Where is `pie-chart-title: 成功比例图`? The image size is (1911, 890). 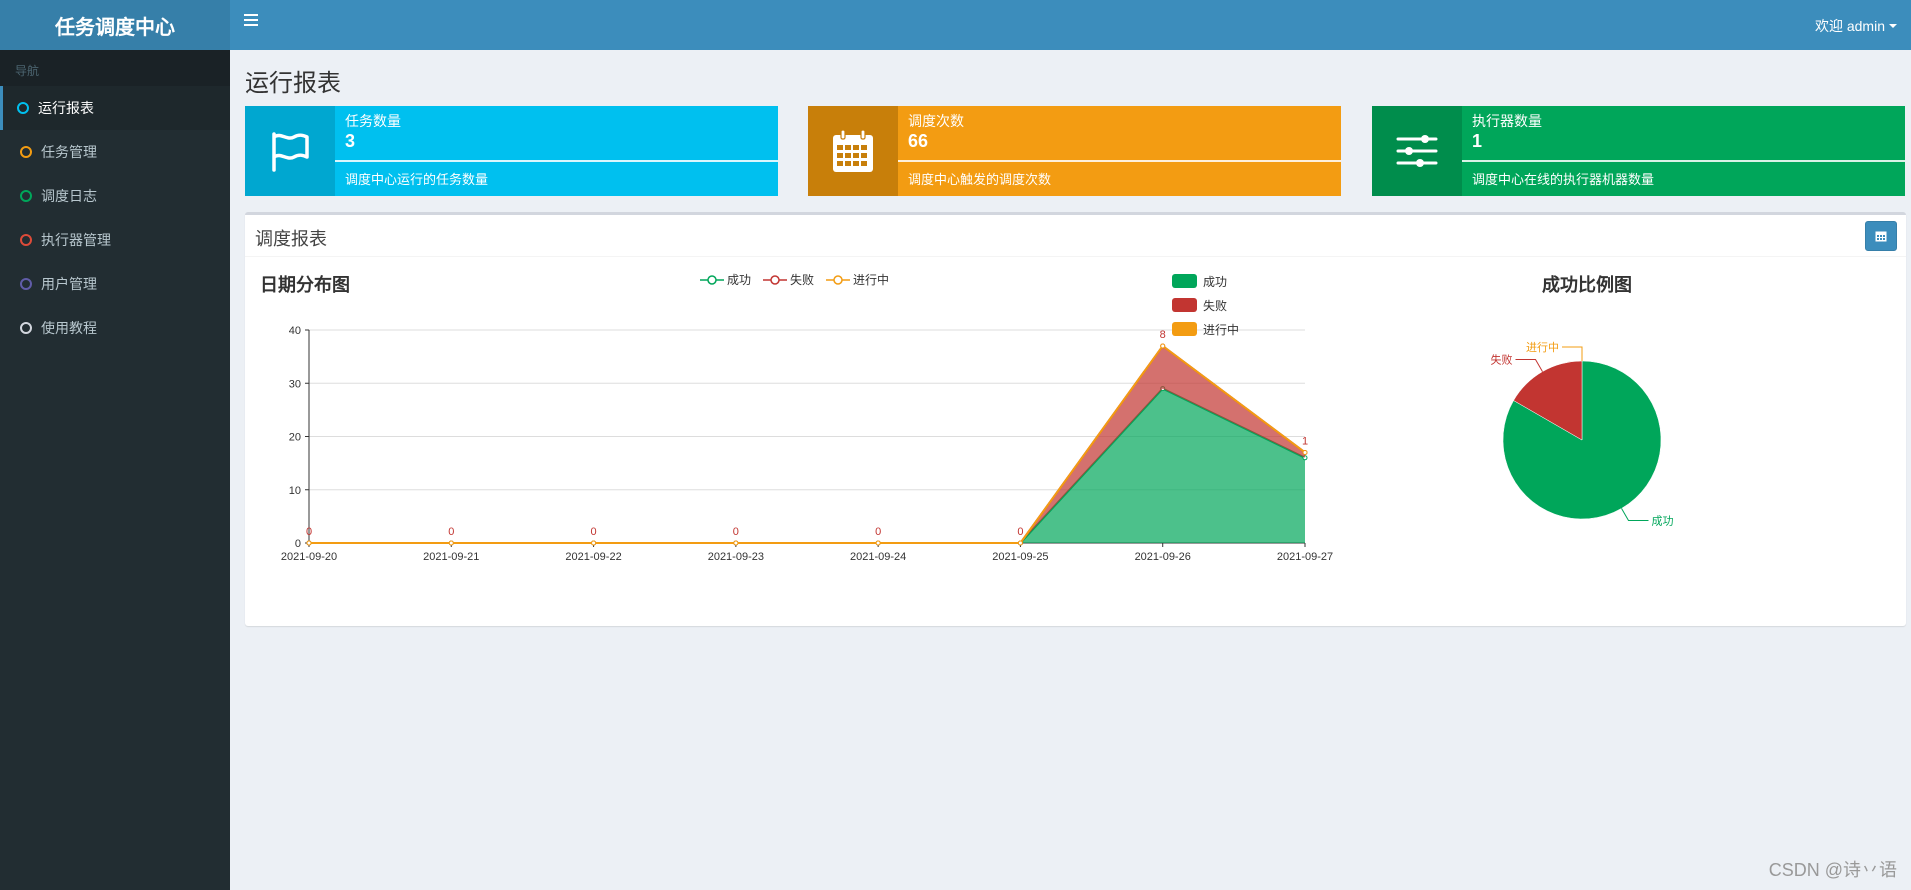 pie-chart-title: 成功比例图 is located at coordinates (1587, 285).